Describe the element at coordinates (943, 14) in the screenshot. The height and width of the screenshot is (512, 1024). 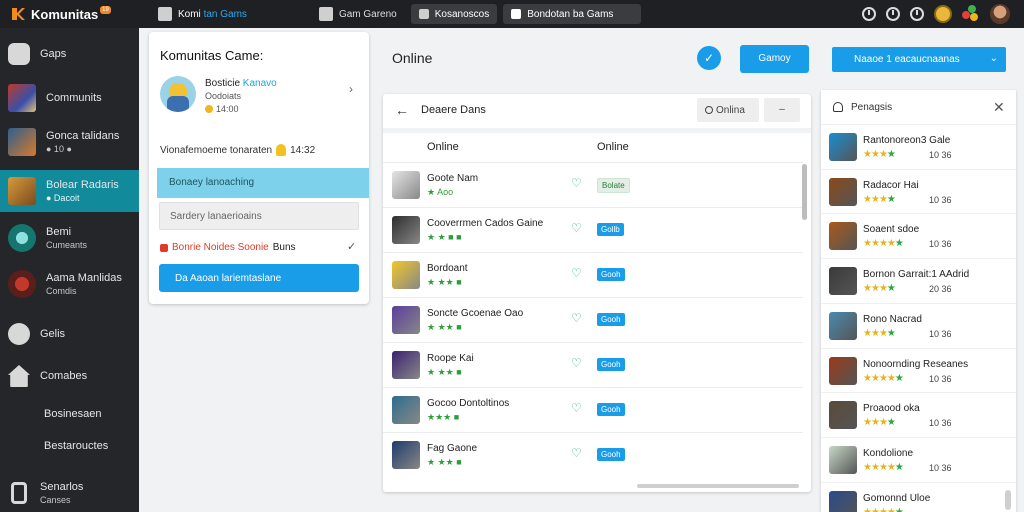
I see `coin-icon` at that location.